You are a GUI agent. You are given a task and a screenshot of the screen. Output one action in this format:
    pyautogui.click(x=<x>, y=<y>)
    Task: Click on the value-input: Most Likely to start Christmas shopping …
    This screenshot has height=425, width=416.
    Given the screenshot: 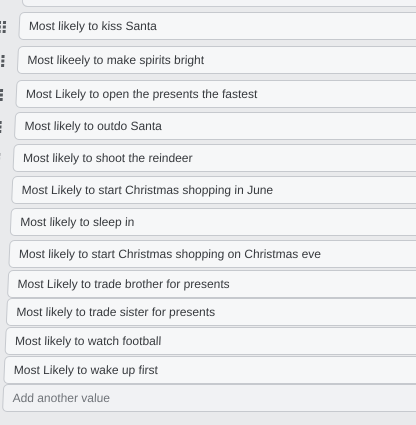 What is the action you would take?
    pyautogui.click(x=213, y=190)
    